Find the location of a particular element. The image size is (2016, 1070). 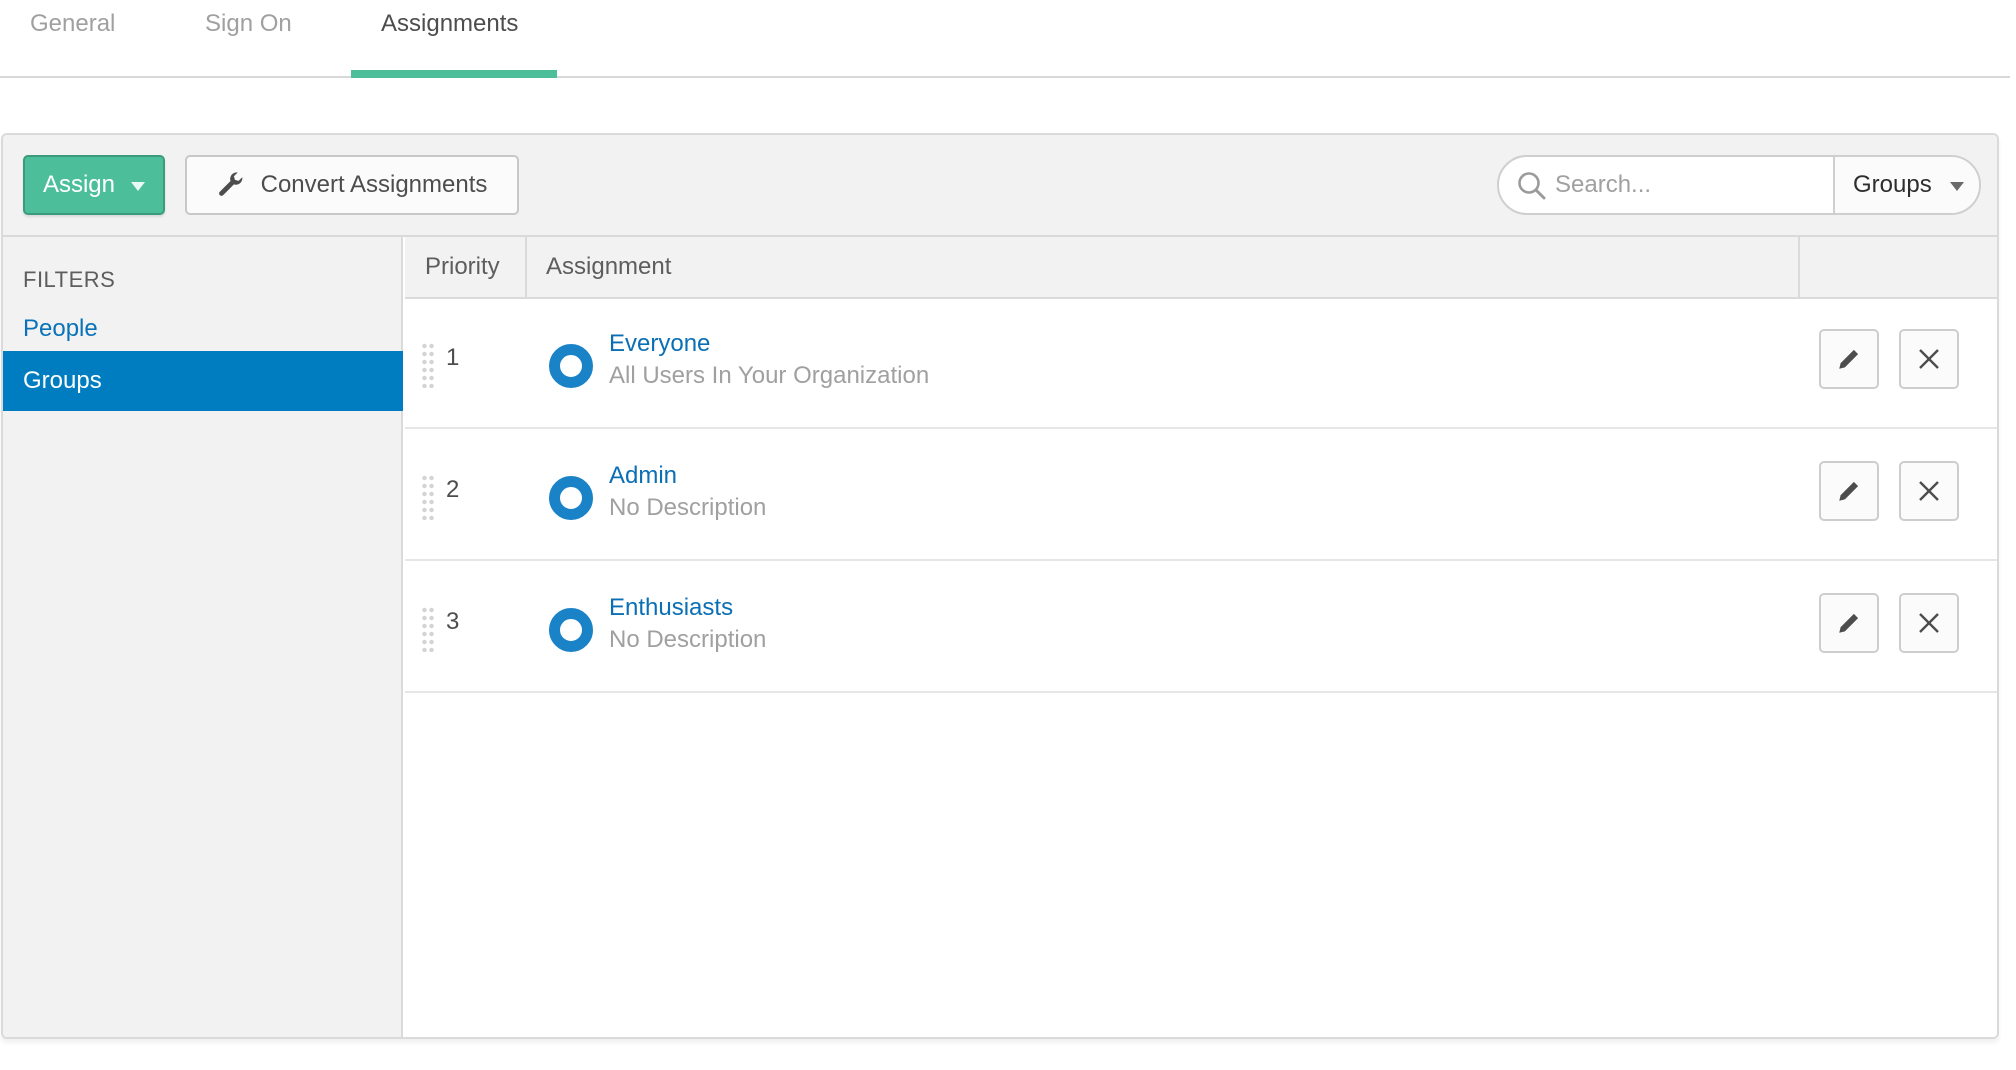

filters-sidebar: FILTERS People Groups is located at coordinates (203, 637).